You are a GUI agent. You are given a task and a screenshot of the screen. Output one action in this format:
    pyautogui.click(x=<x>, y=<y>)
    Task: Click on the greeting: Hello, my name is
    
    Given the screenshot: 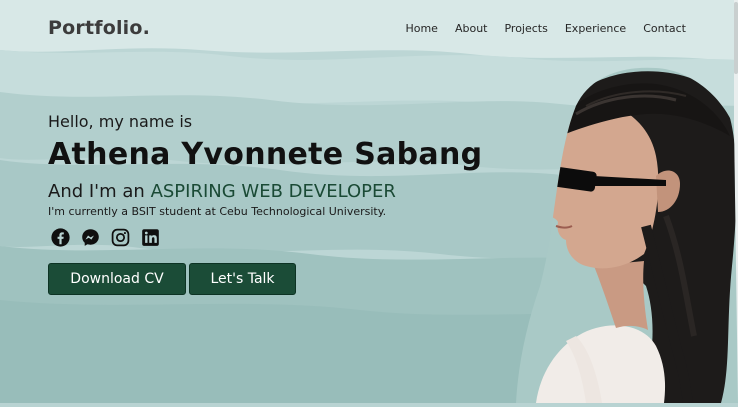 What is the action you would take?
    pyautogui.click(x=120, y=121)
    